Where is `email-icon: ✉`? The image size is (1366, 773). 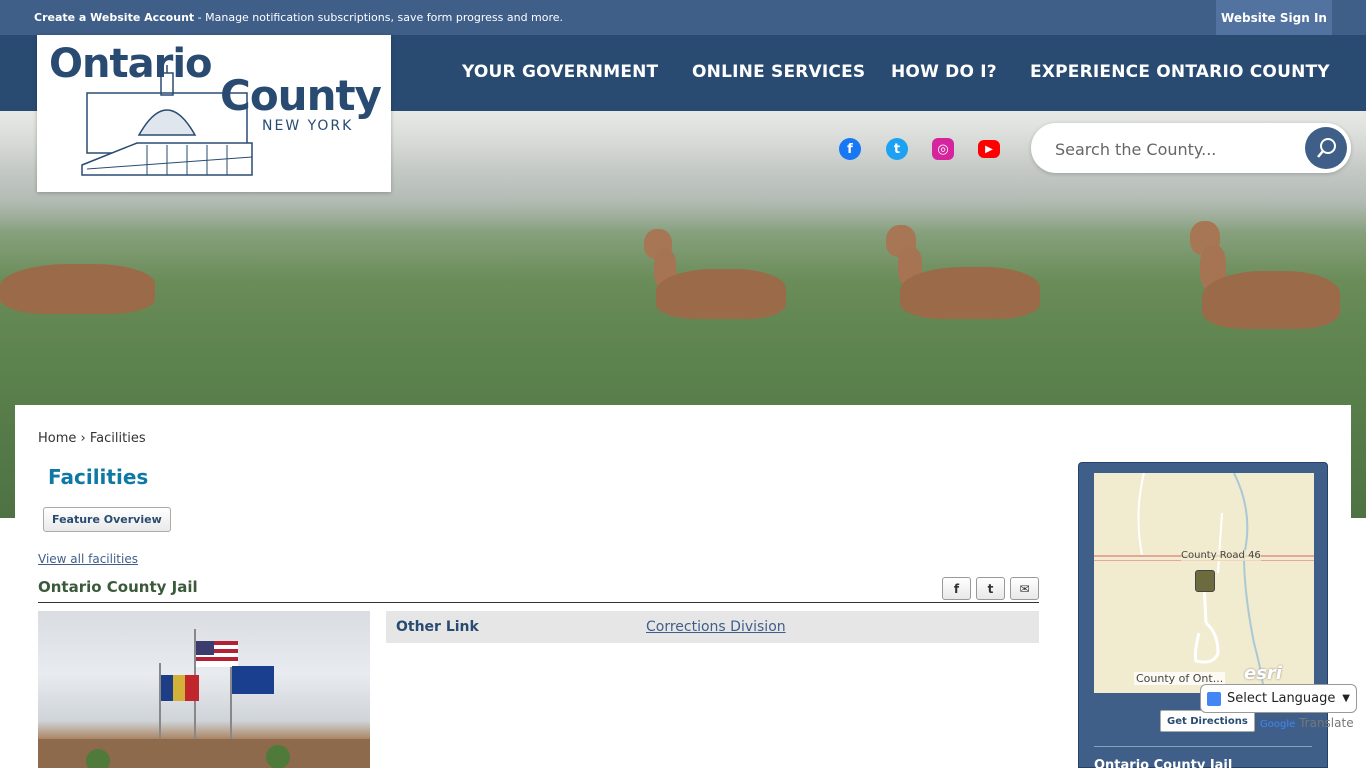
email-icon: ✉ is located at coordinates (1024, 588).